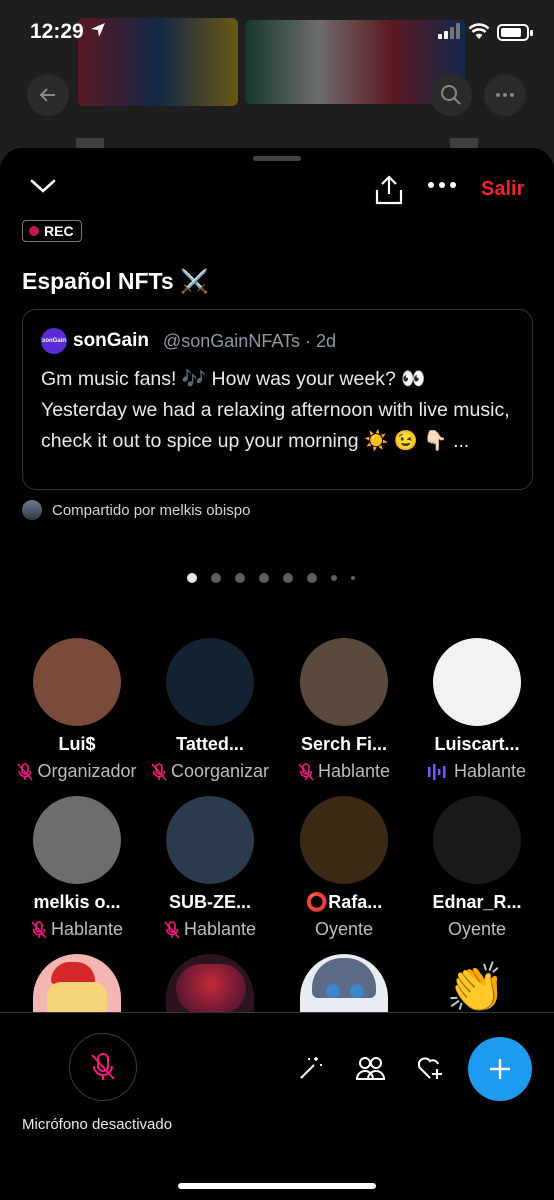 Image resolution: width=554 pixels, height=1200 pixels. What do you see at coordinates (32, 510) in the screenshot?
I see `sharer-avatar` at bounding box center [32, 510].